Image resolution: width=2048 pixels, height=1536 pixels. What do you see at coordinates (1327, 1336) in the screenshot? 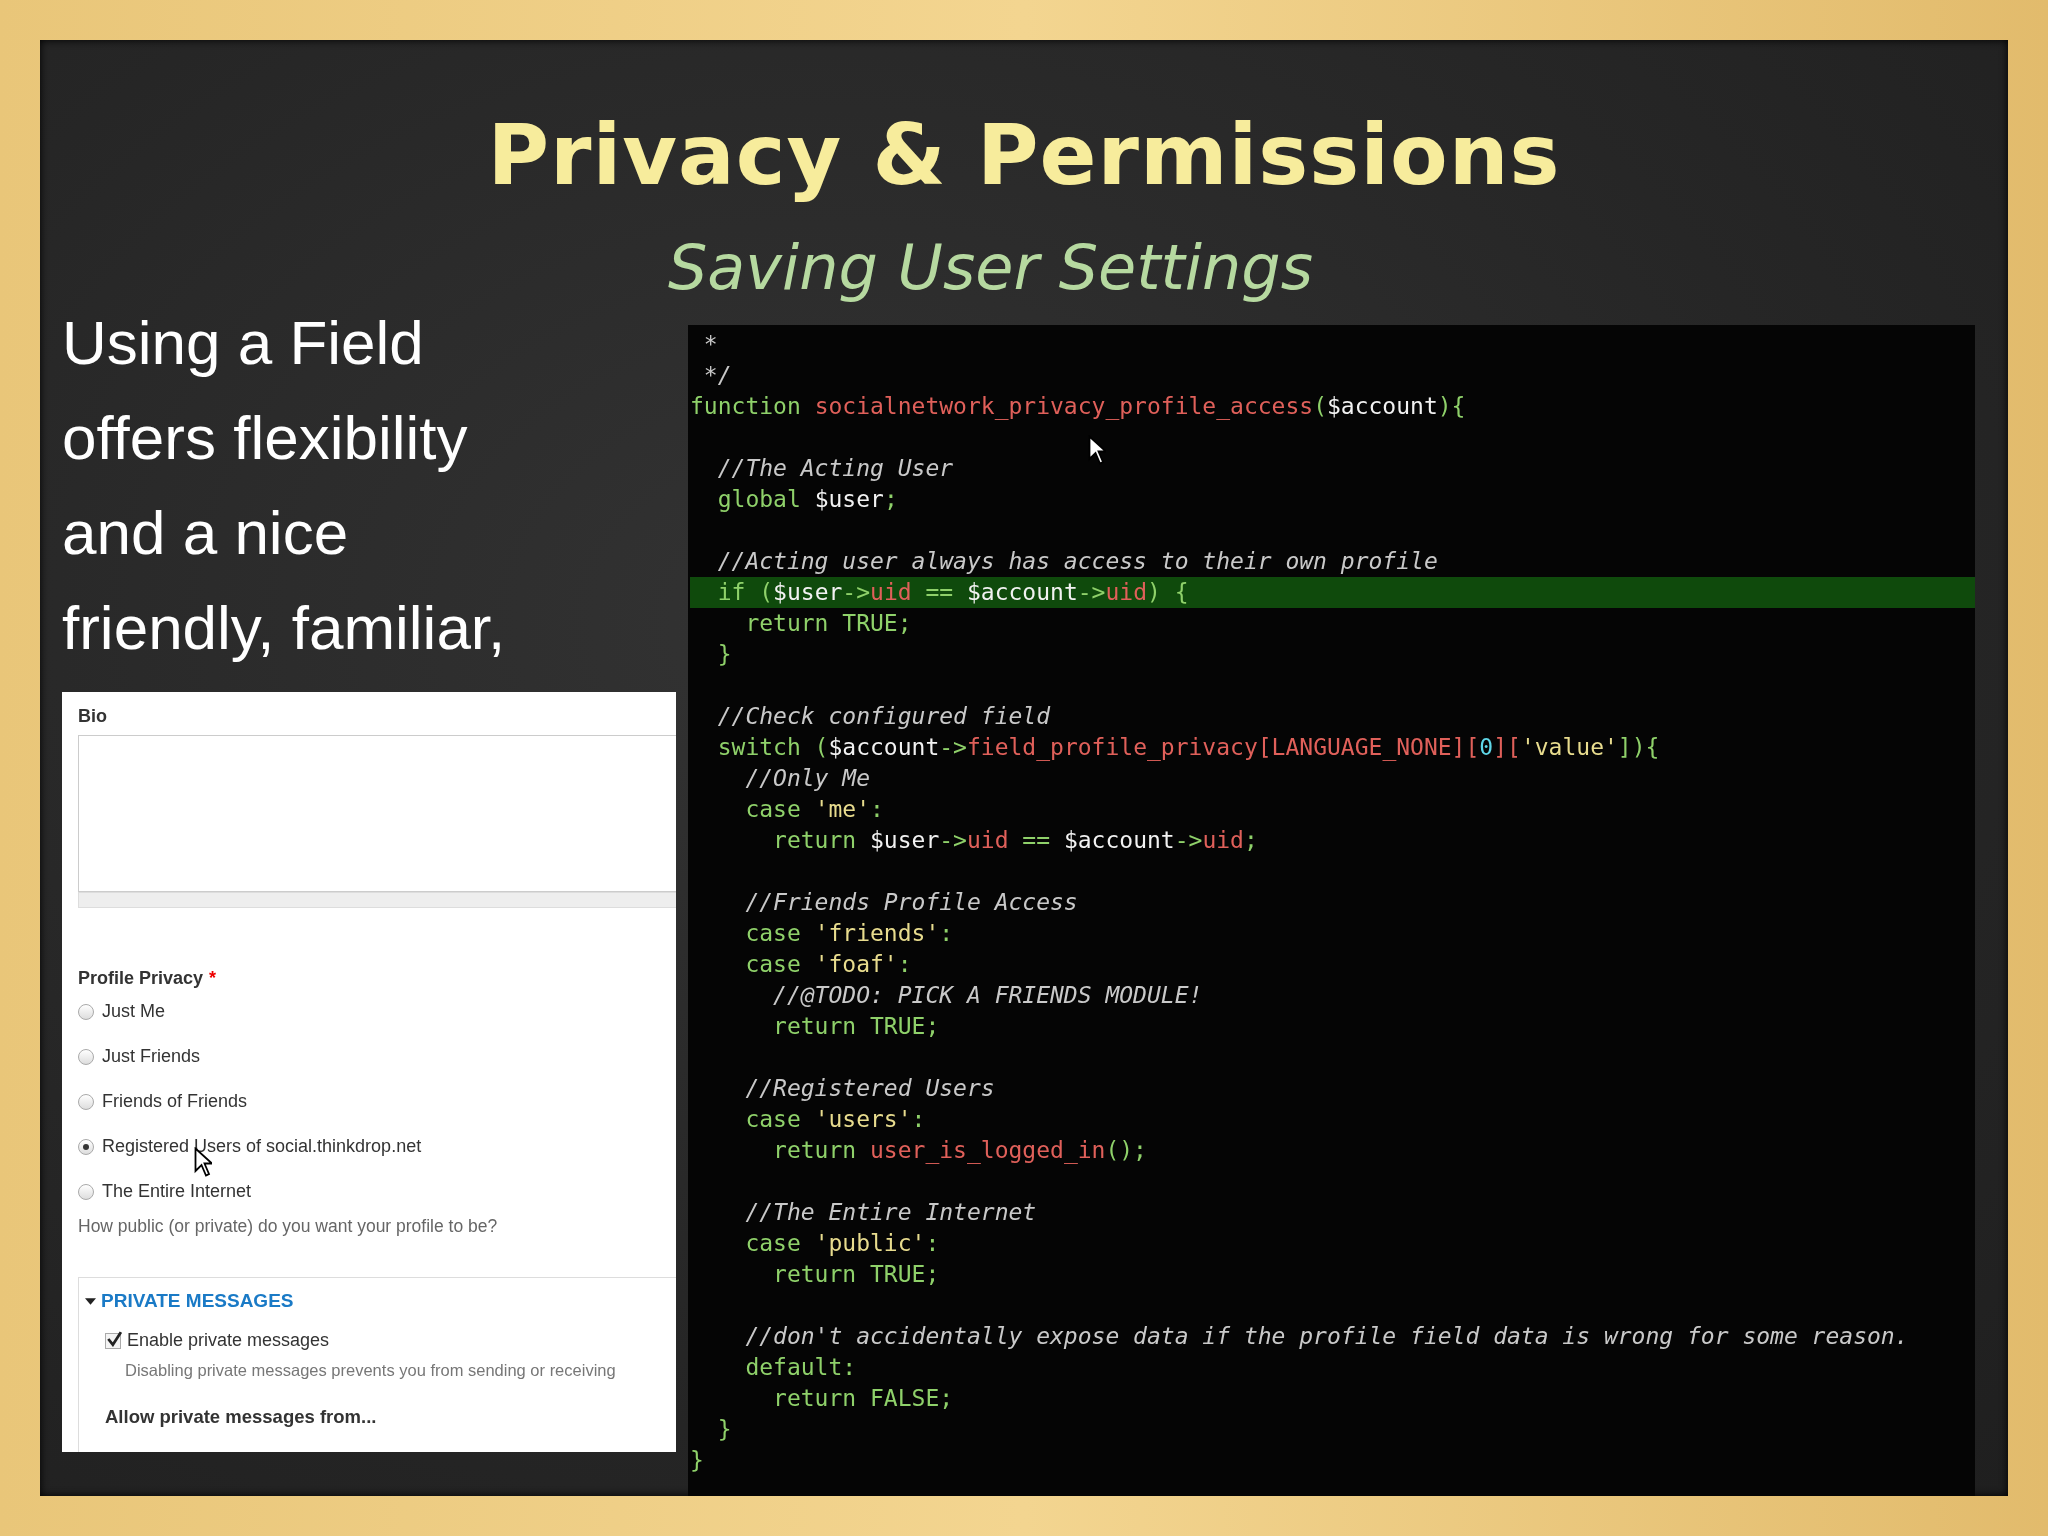
I see `code-line: //don't accidentally expose data if the profile field data is wrong for some reason.` at bounding box center [1327, 1336].